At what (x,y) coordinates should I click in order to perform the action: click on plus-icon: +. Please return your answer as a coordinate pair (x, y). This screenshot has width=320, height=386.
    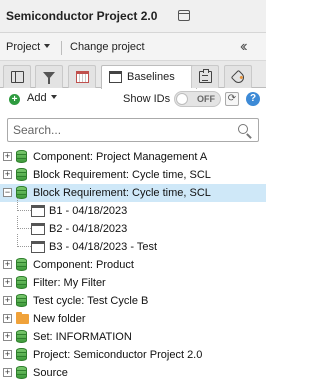
    Looking at the image, I should click on (14, 99).